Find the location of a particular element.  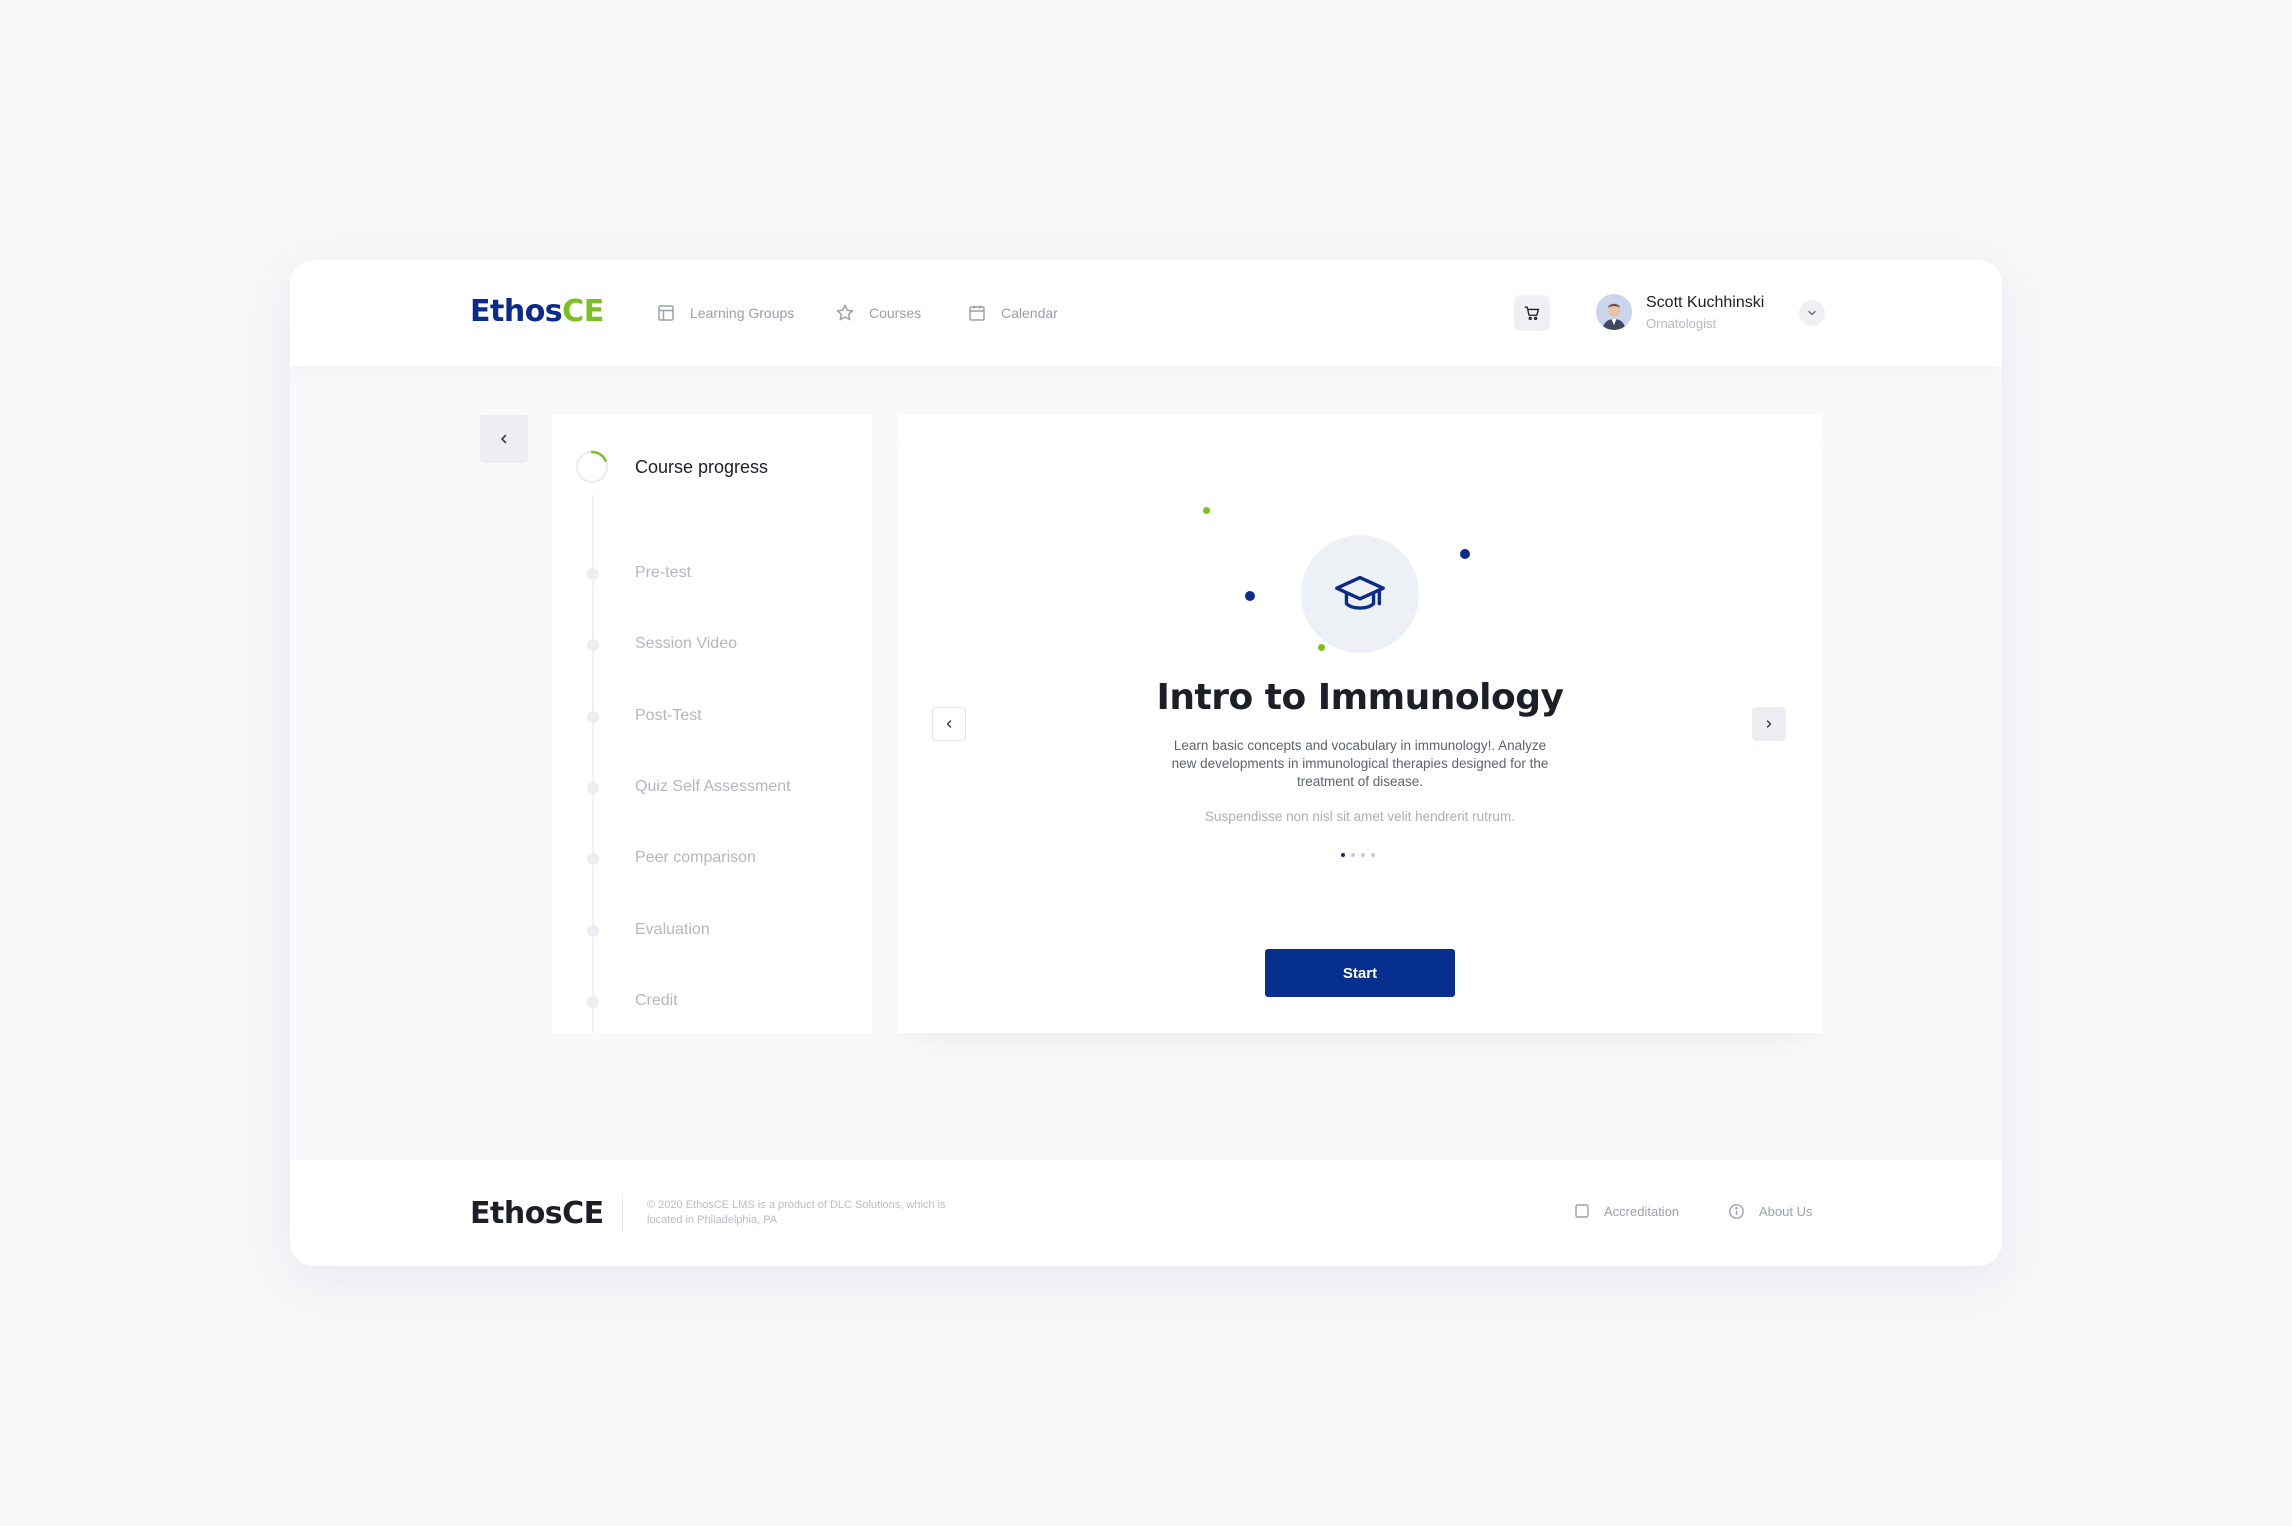

footer-logo: EthosCE is located at coordinates (537, 1213).